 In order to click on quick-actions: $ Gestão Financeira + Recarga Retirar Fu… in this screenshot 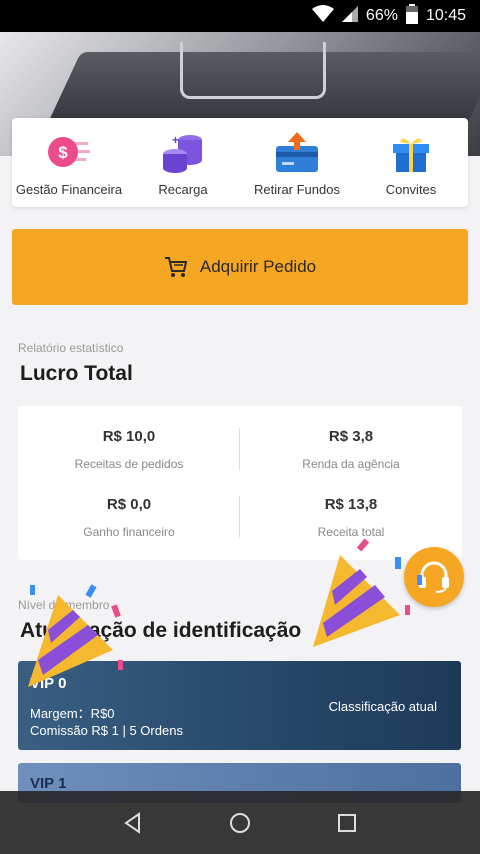, I will do `click(240, 162)`.